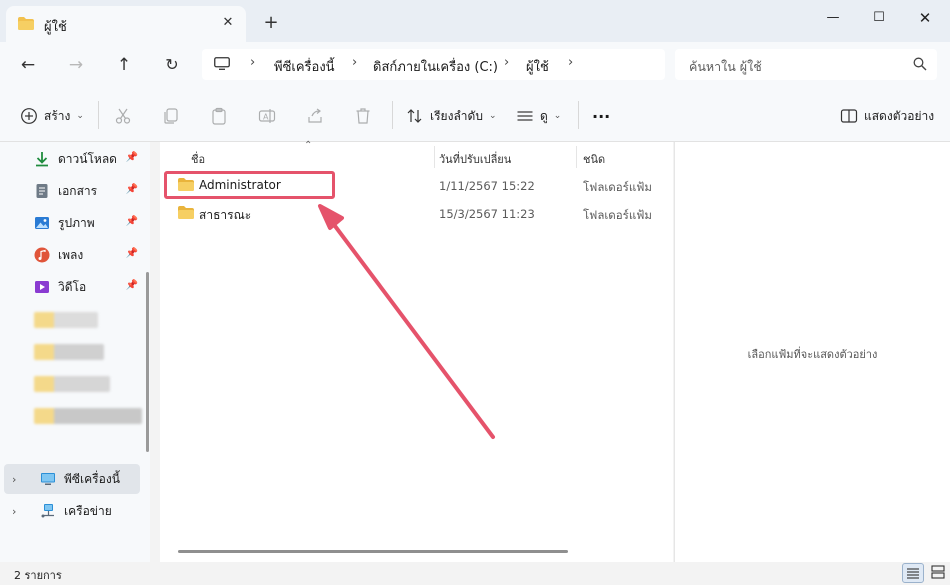  I want to click on sidebar-scrollbar, so click(147, 362).